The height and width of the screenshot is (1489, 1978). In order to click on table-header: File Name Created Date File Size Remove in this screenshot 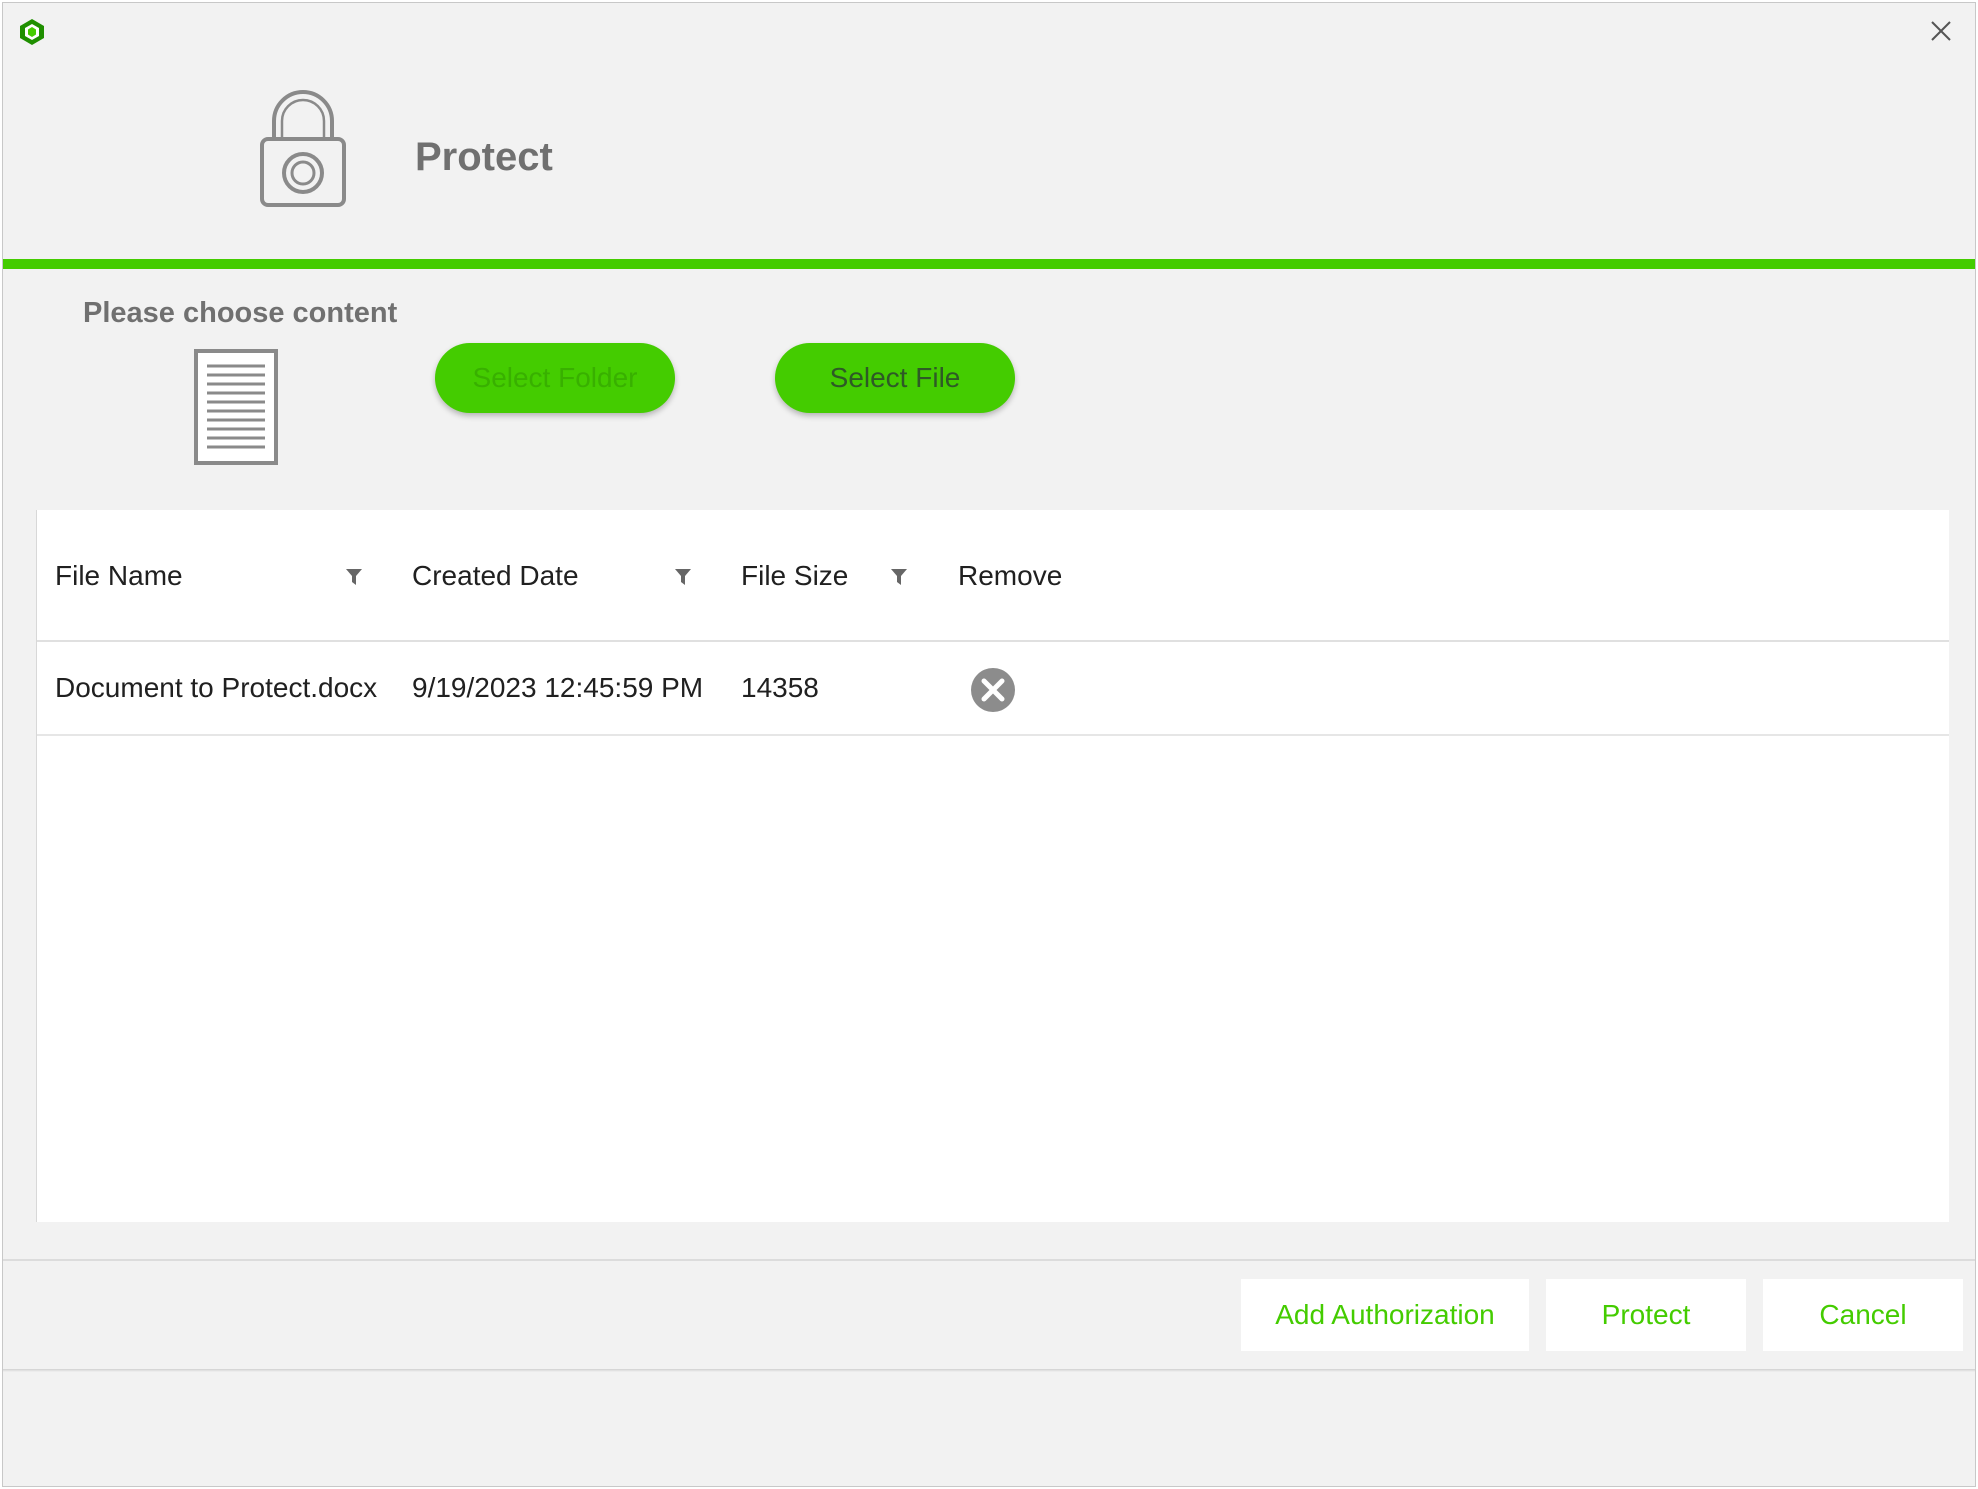, I will do `click(993, 576)`.